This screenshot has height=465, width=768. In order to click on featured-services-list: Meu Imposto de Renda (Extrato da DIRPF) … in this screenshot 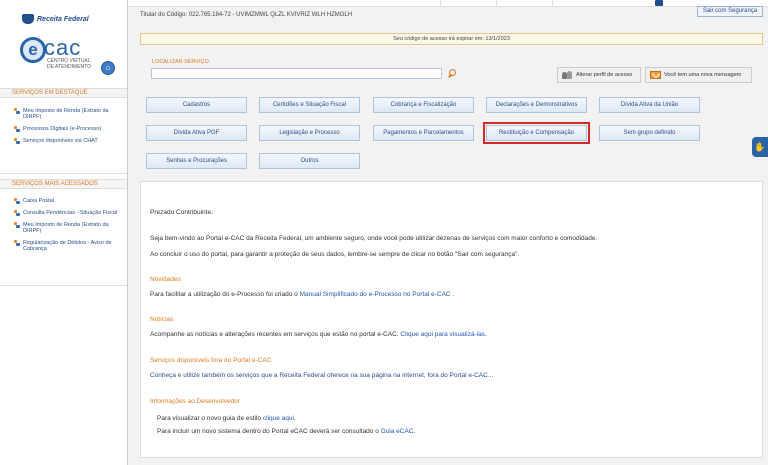, I will do `click(69, 129)`.